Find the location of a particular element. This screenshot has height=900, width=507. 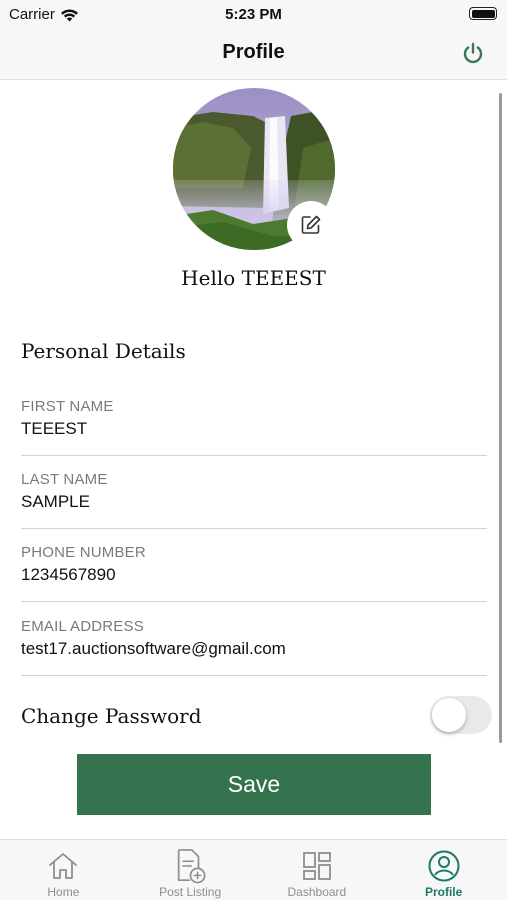

status-bar: Carrier 5:23 PM is located at coordinates (253, 14).